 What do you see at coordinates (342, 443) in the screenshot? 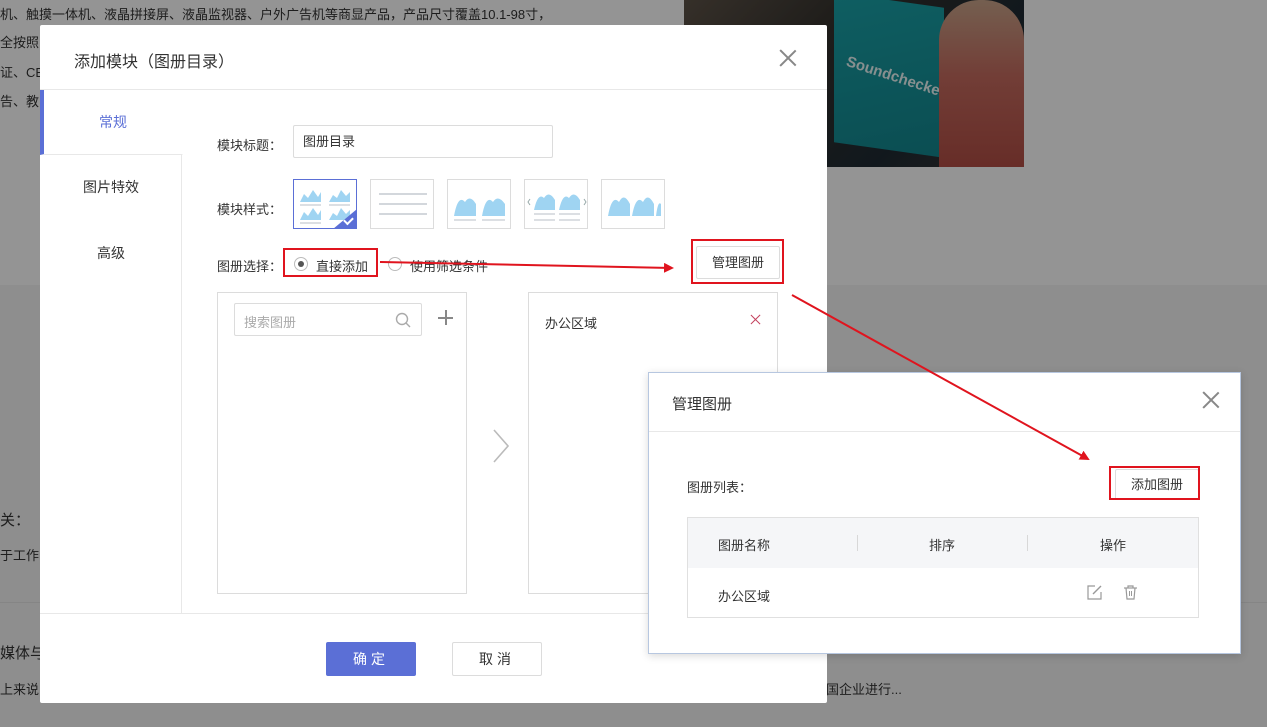
I see `album-source-panel: 搜索图册` at bounding box center [342, 443].